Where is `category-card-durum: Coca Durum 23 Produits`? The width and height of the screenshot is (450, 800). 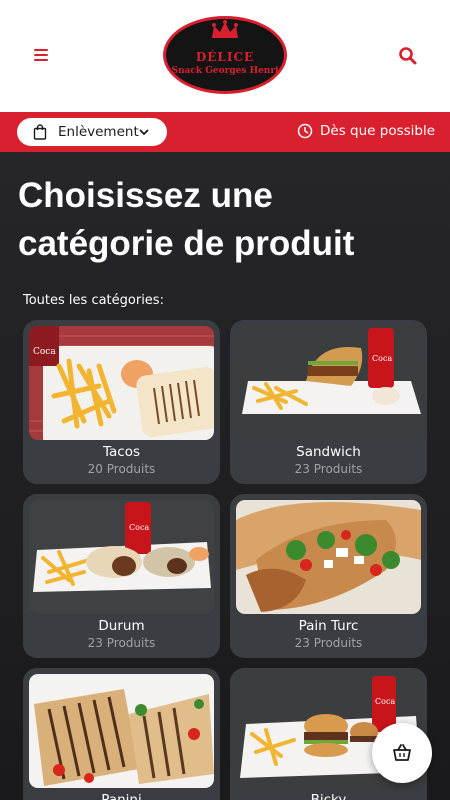 category-card-durum: Coca Durum 23 Produits is located at coordinates (121, 576).